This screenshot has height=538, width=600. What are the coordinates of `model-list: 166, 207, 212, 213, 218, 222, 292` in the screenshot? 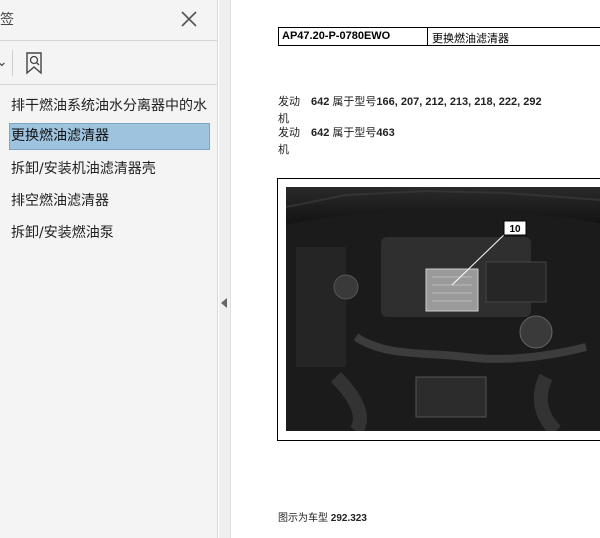 It's located at (459, 102).